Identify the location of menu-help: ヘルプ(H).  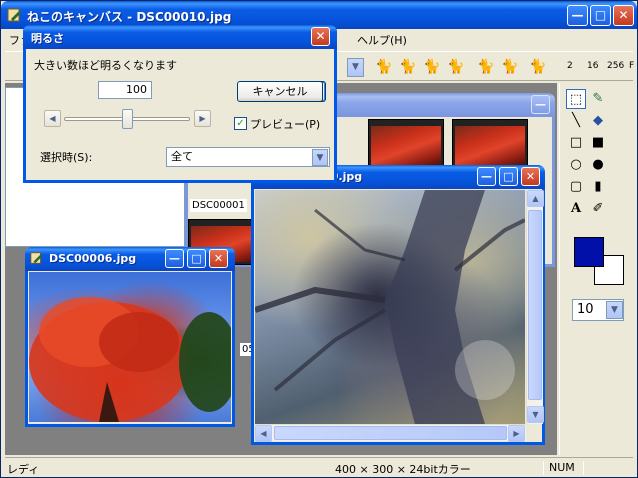
(382, 40).